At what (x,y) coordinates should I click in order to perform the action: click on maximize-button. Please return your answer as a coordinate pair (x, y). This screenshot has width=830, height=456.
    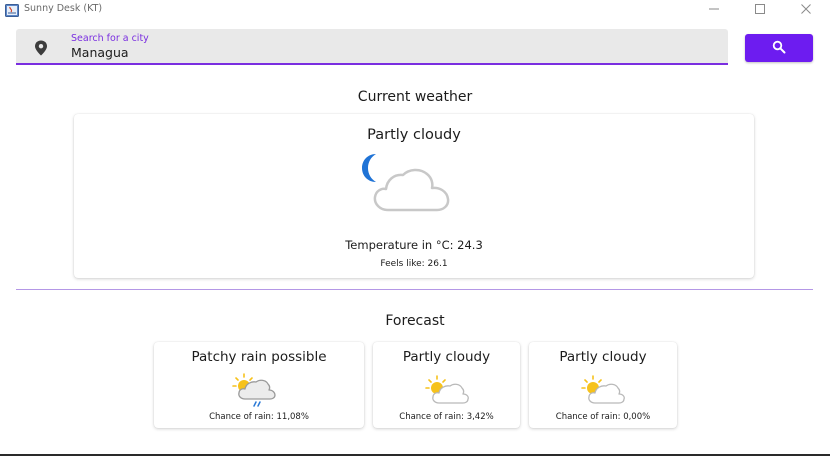
    Looking at the image, I should click on (760, 9).